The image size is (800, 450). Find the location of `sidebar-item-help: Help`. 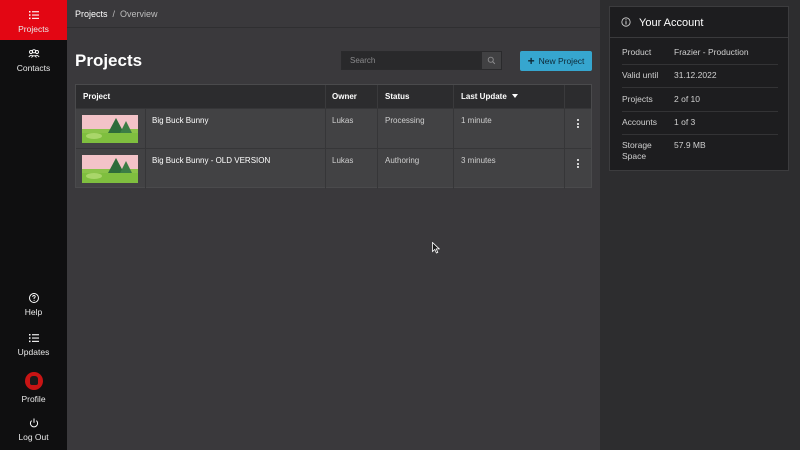

sidebar-item-help: Help is located at coordinates (33, 305).